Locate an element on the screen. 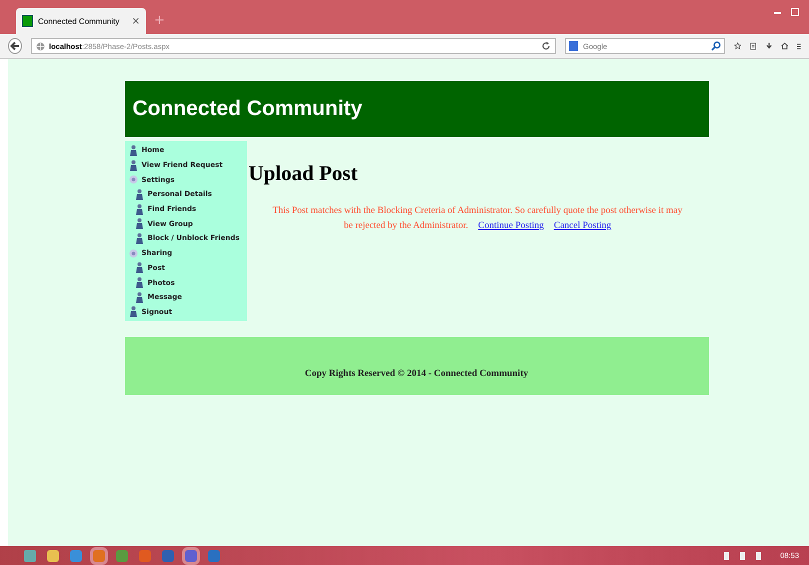  globe-icon is located at coordinates (40, 46).